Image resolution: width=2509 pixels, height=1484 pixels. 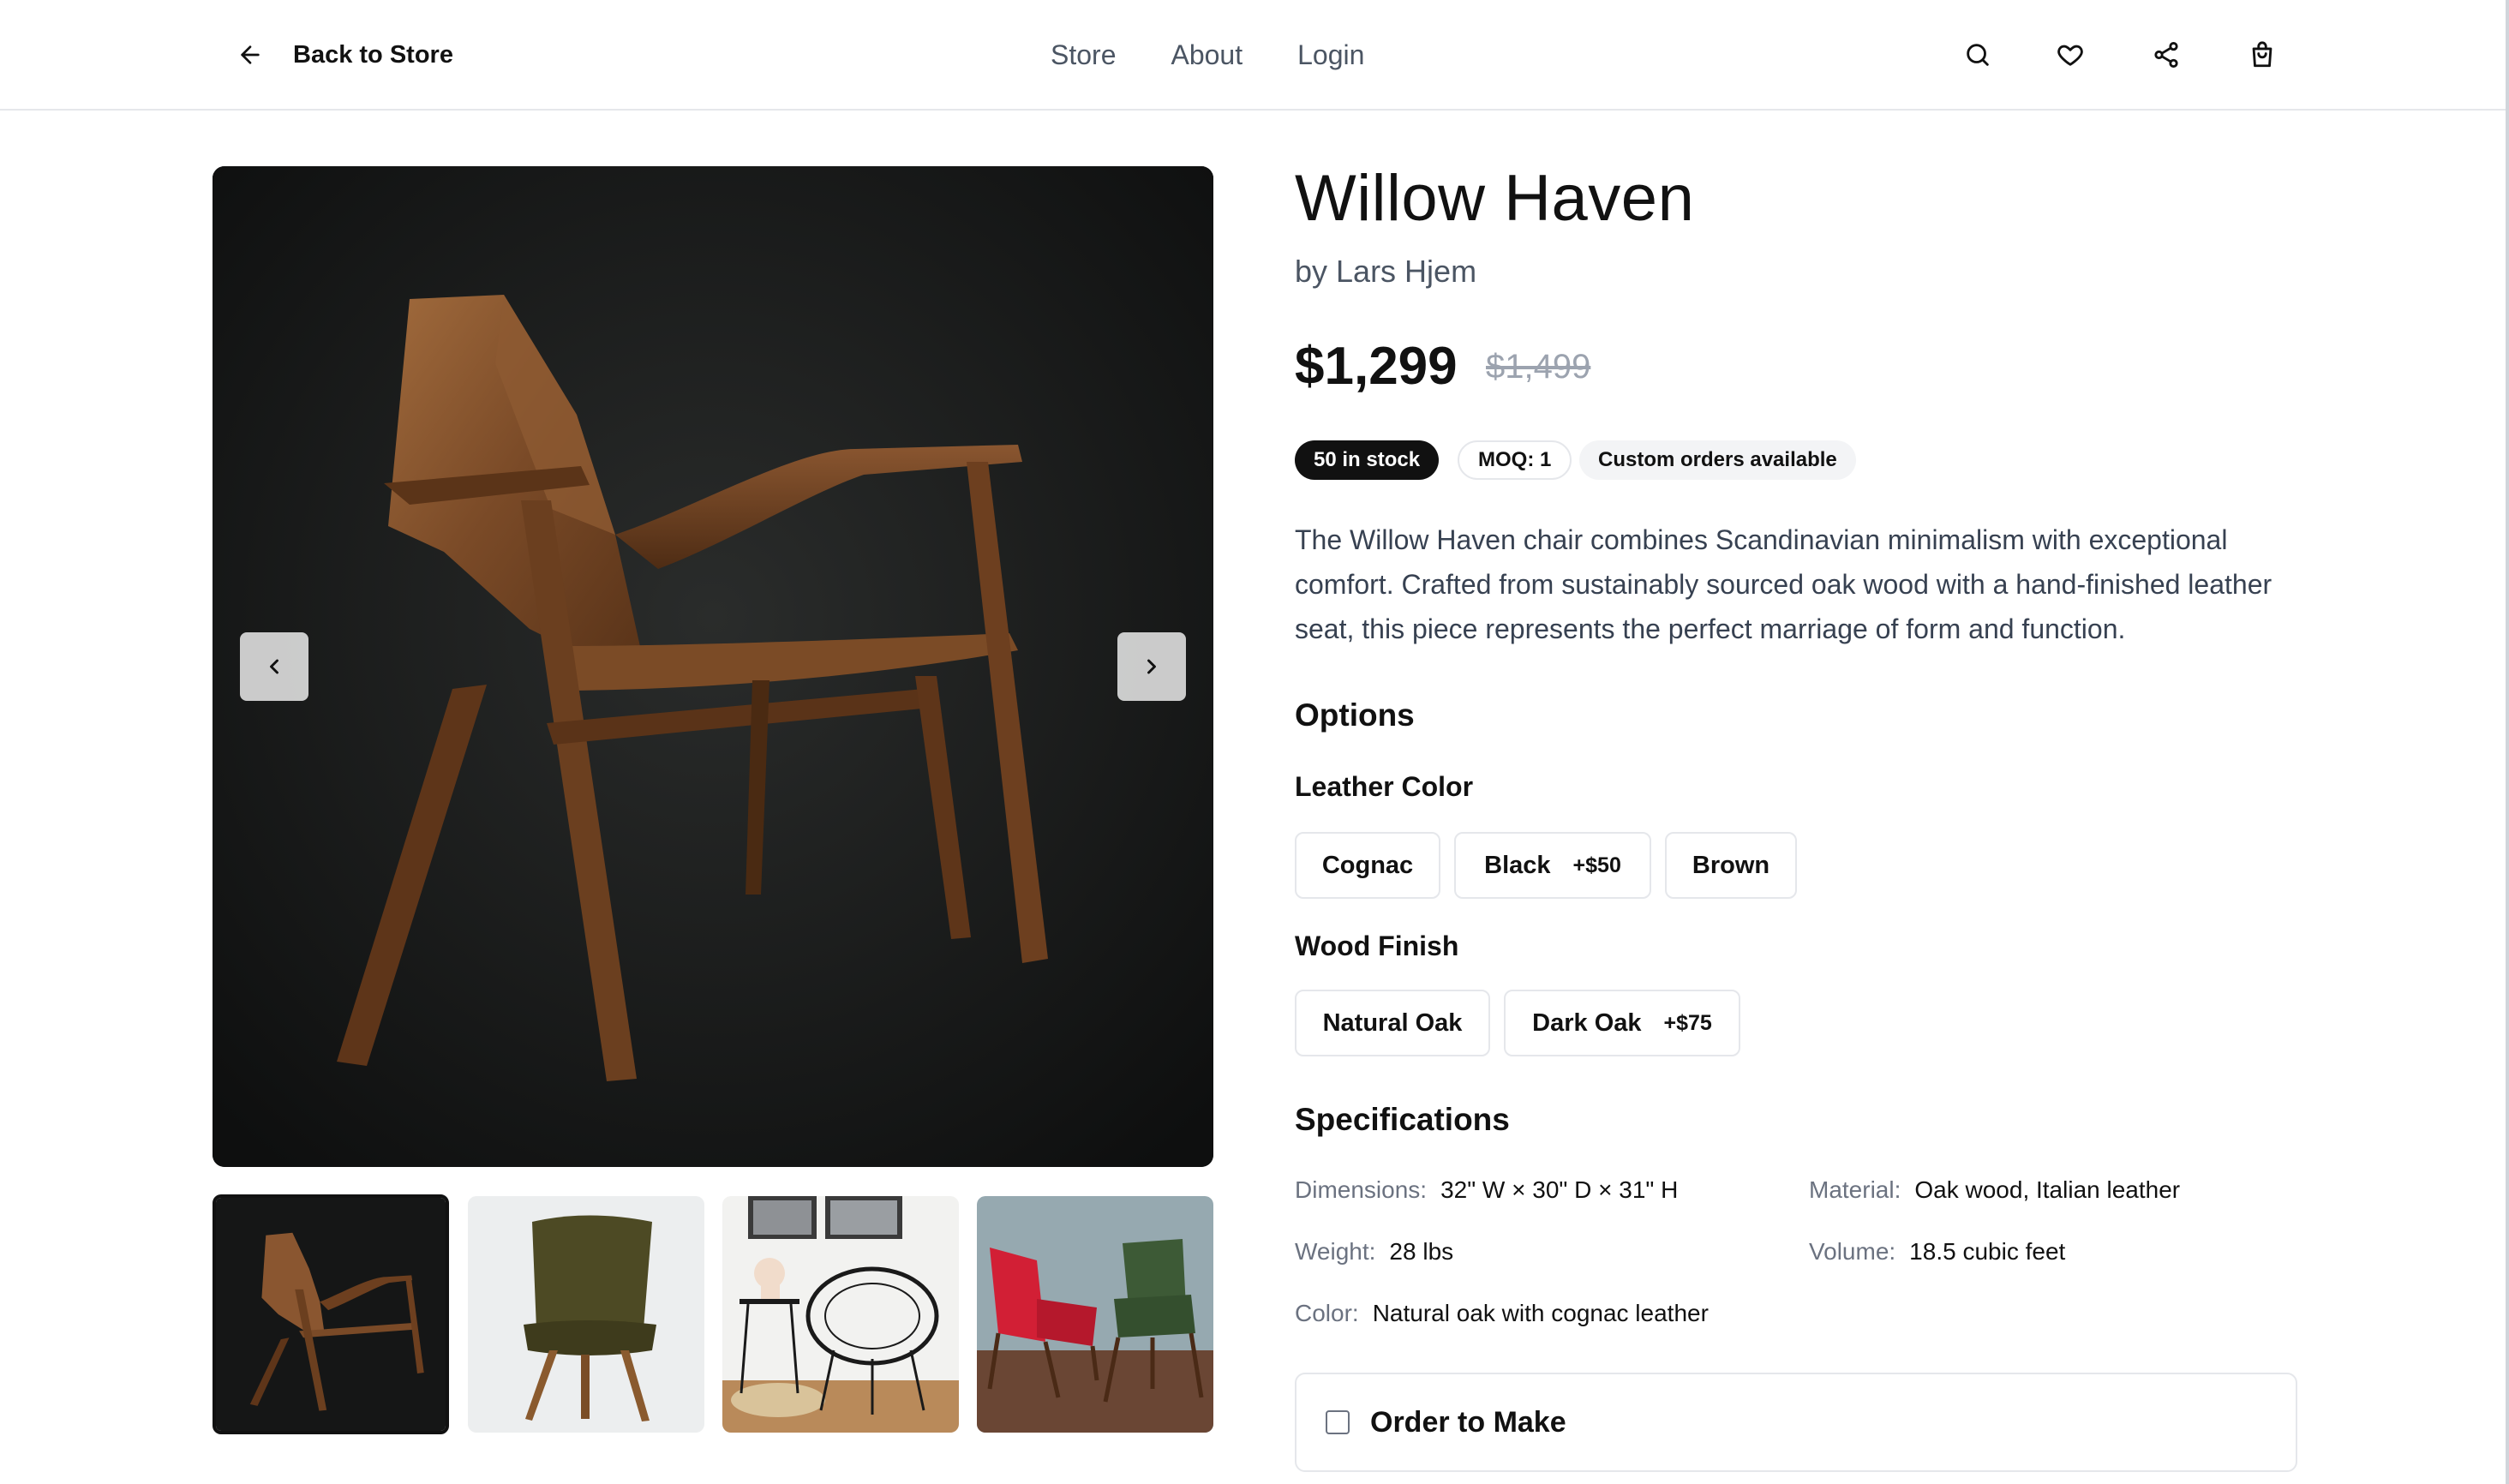 What do you see at coordinates (1517, 865) in the screenshot?
I see `option-name: Black` at bounding box center [1517, 865].